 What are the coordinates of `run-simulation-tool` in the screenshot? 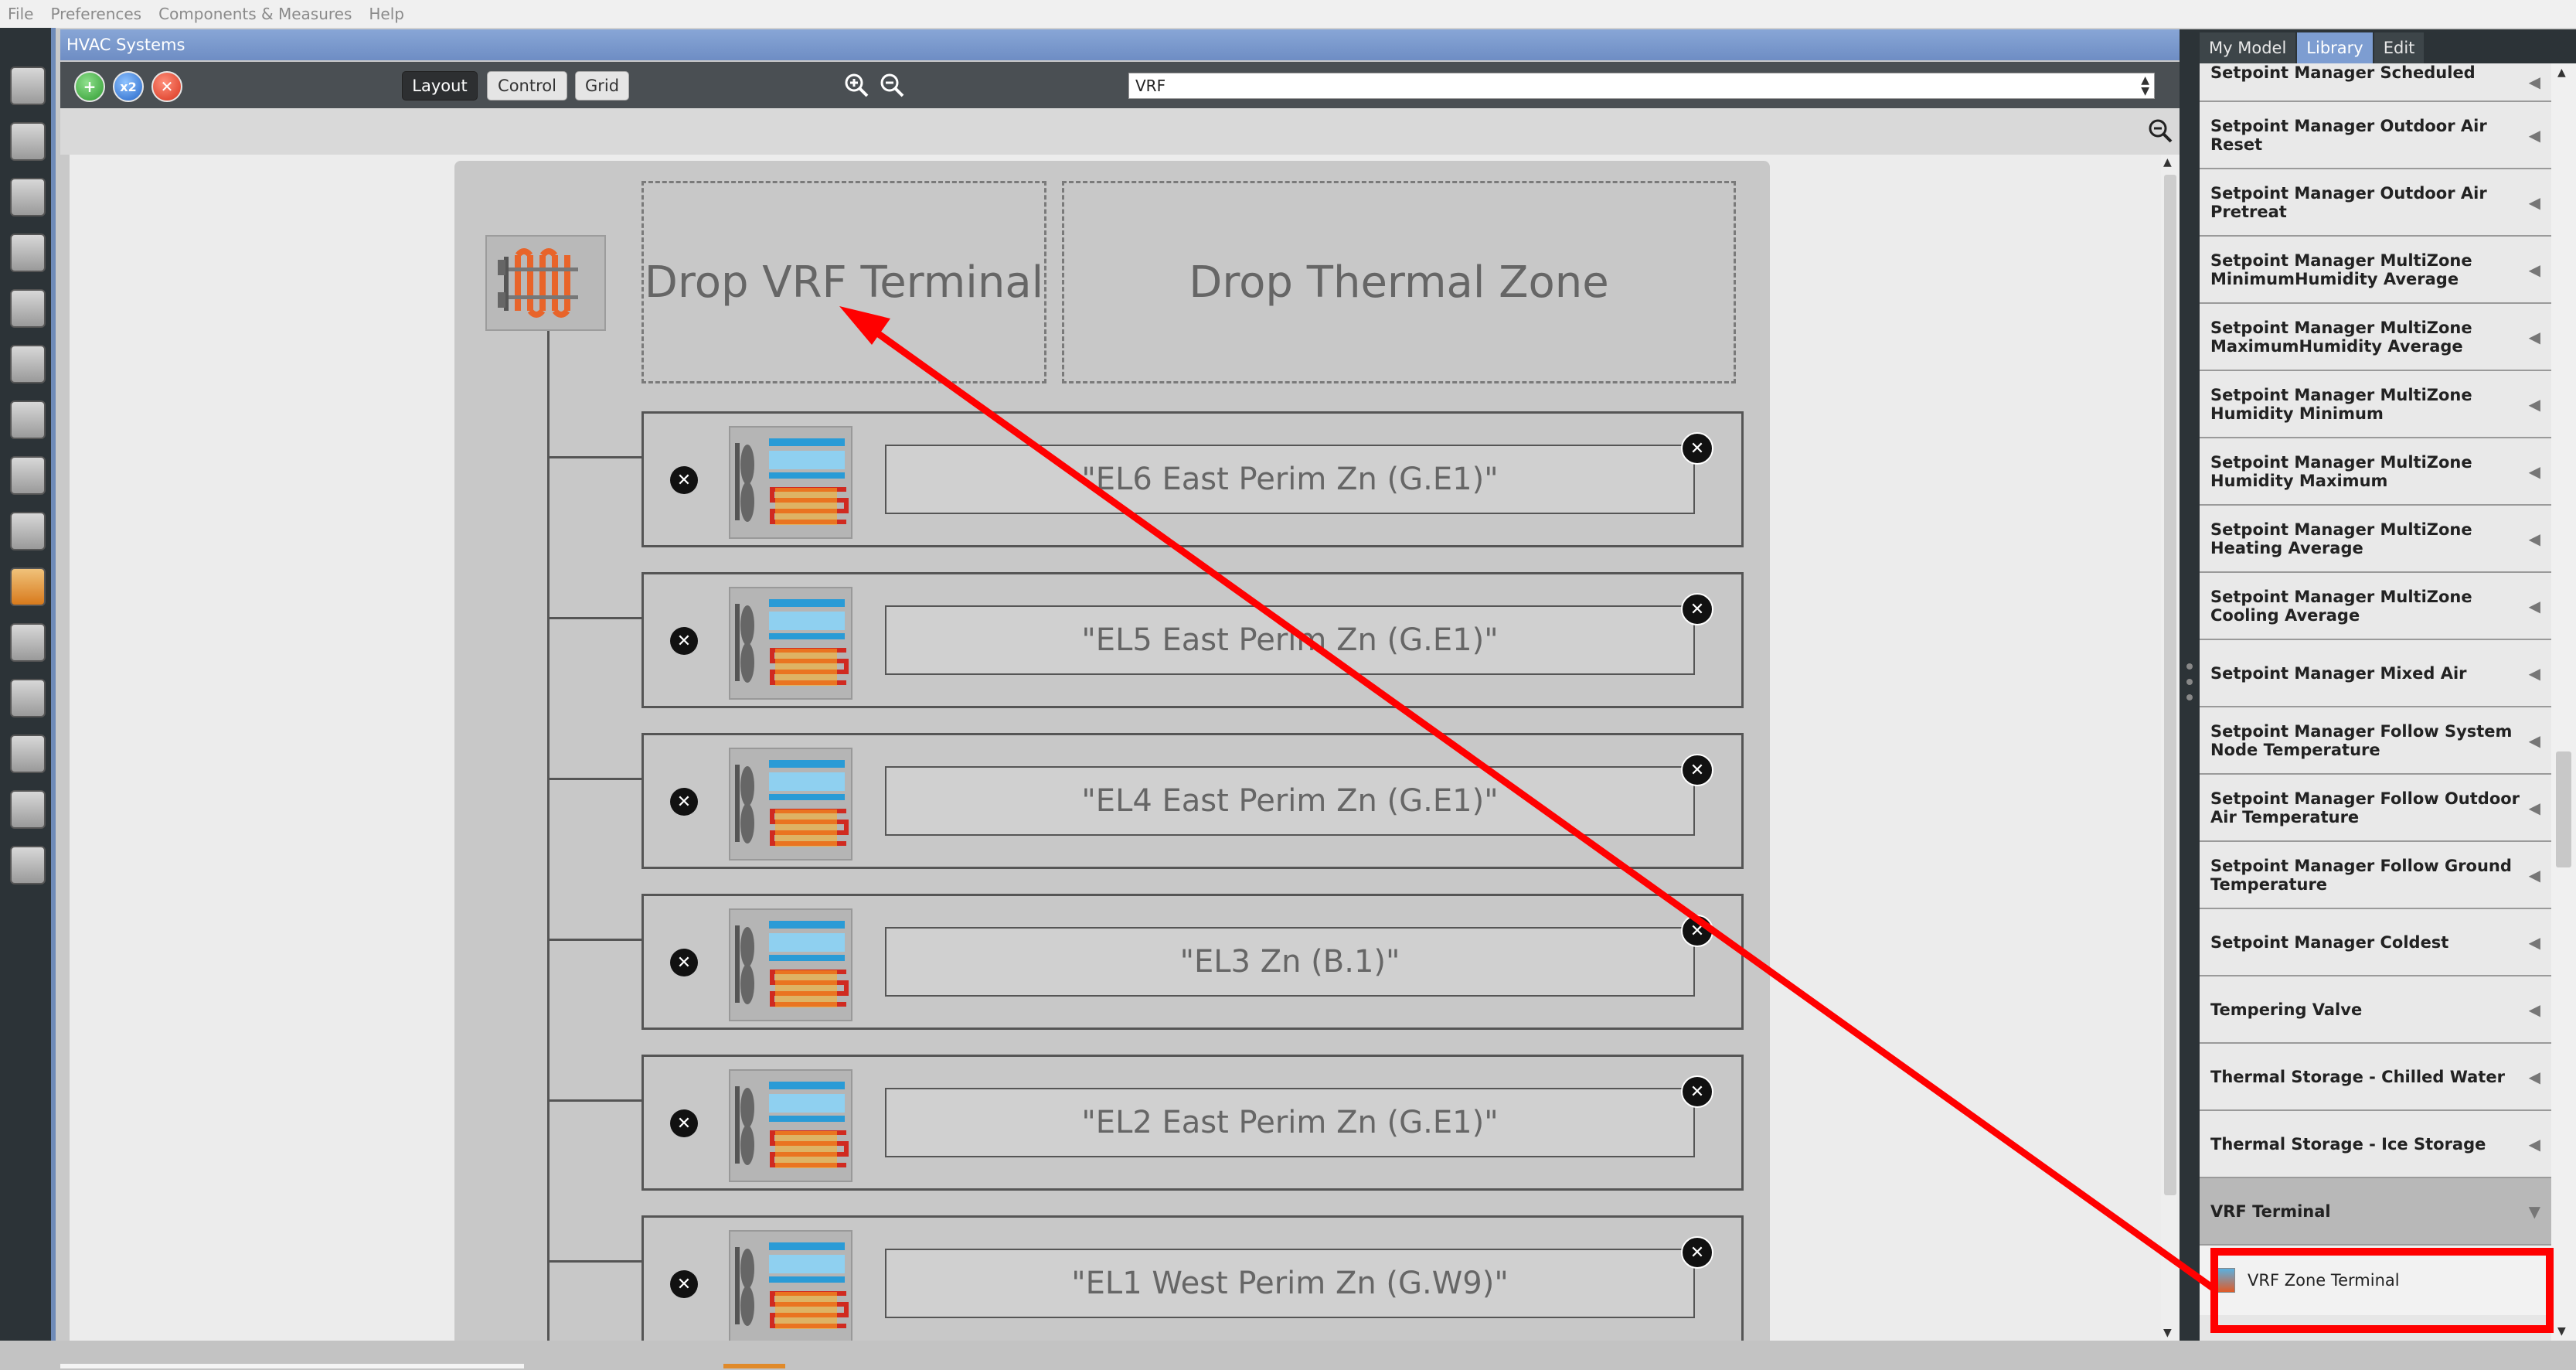 It's located at (28, 810).